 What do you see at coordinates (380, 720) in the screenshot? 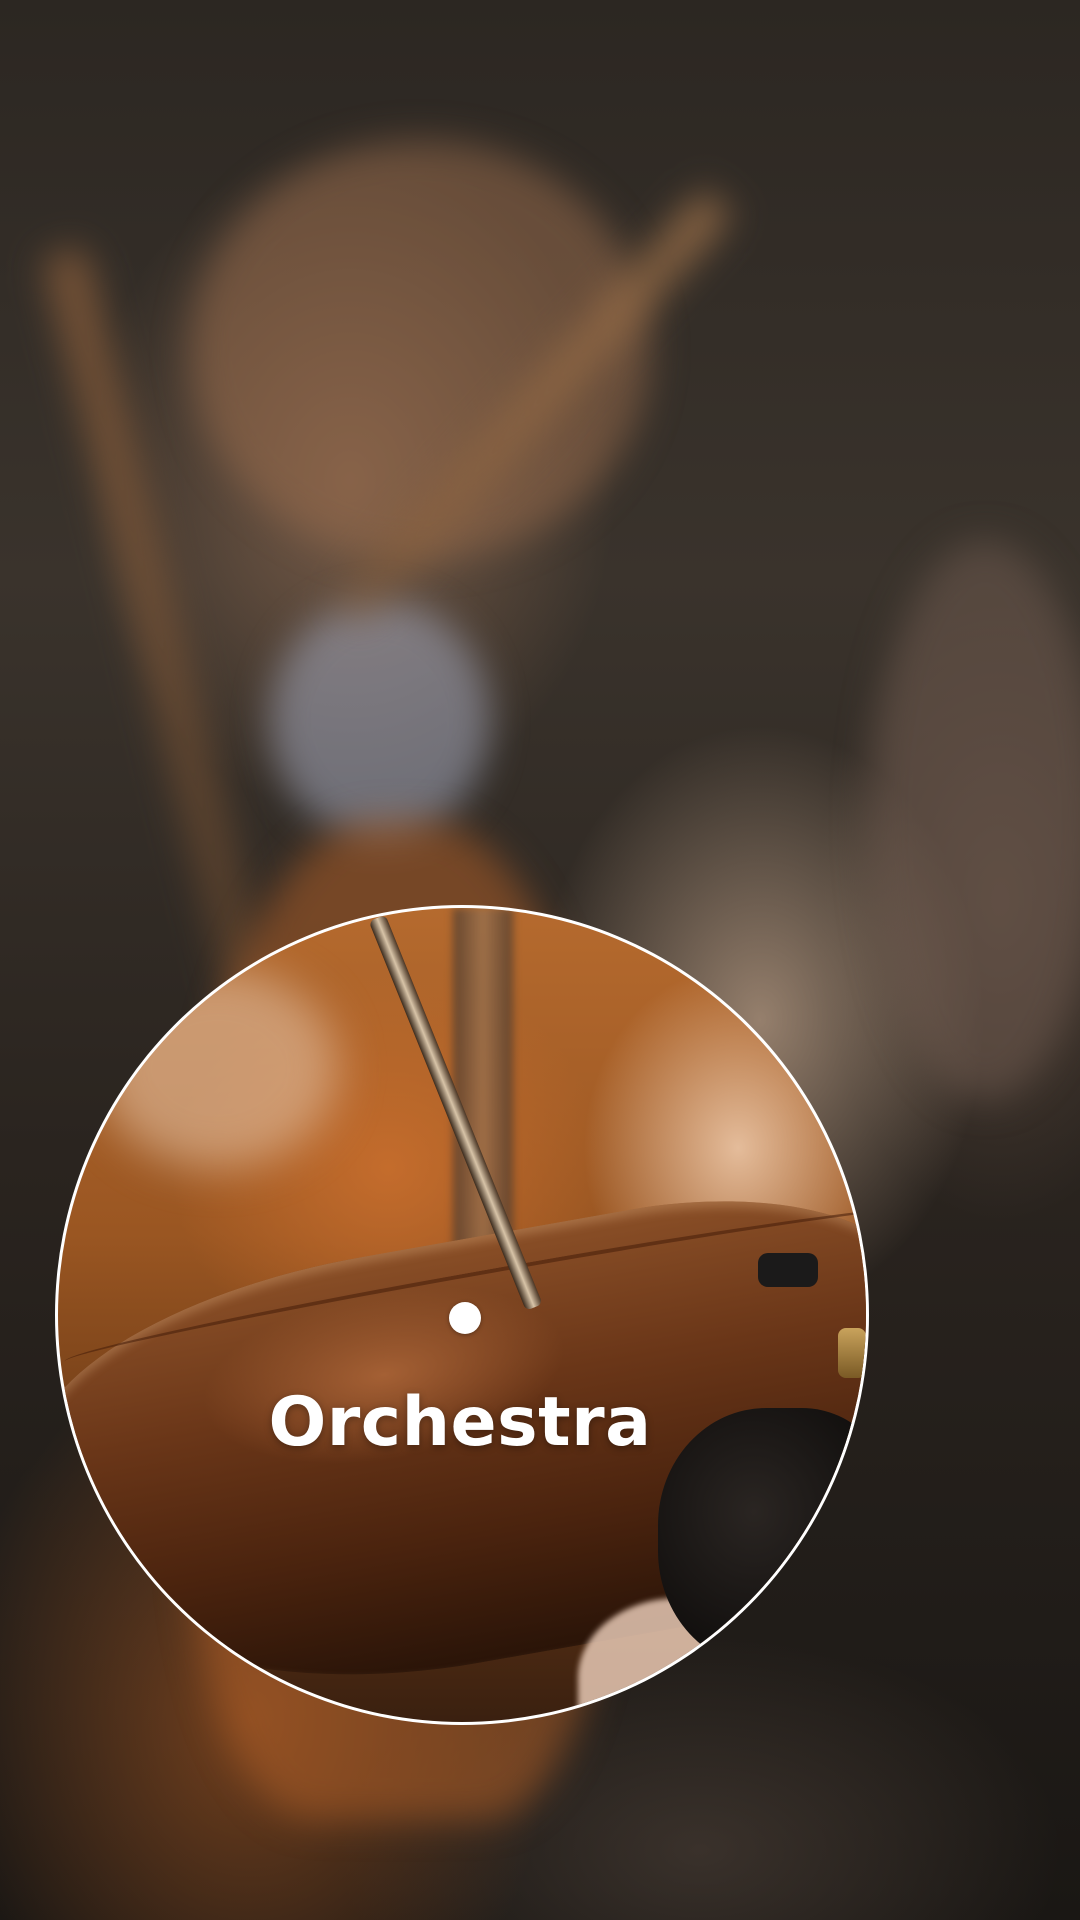
I see `background-blur-shirt` at bounding box center [380, 720].